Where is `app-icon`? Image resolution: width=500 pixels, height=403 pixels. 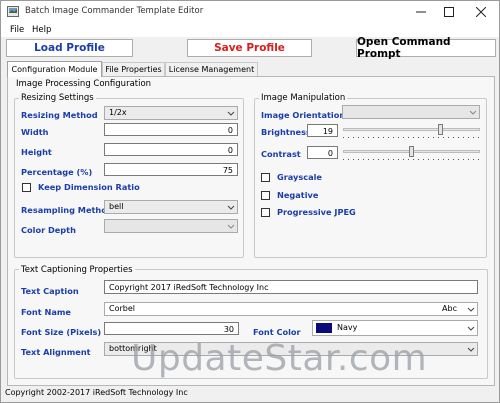
app-icon is located at coordinates (13, 11).